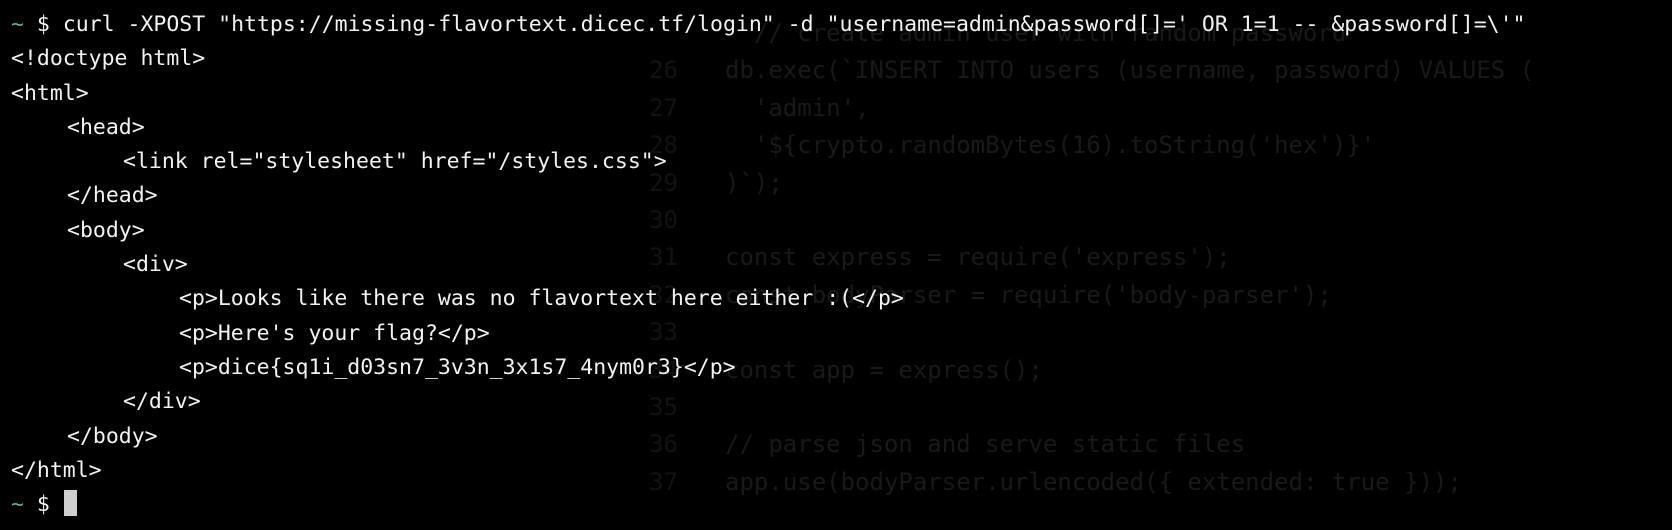 This screenshot has height=530, width=1672. I want to click on output-line: </body>, so click(112, 436).